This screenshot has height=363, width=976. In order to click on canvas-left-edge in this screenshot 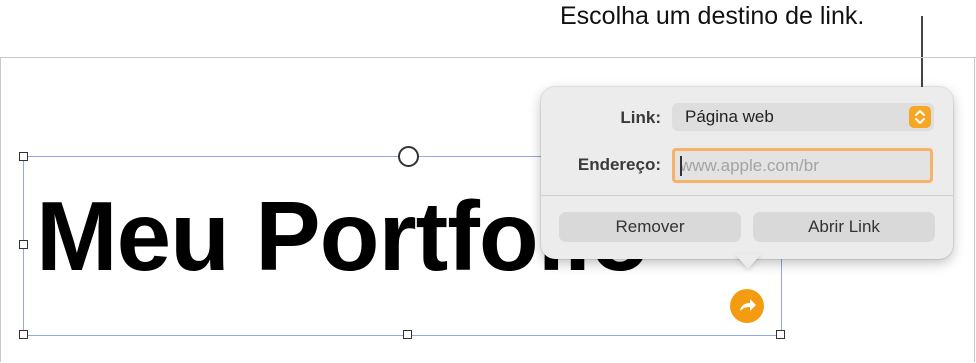, I will do `click(0, 209)`.